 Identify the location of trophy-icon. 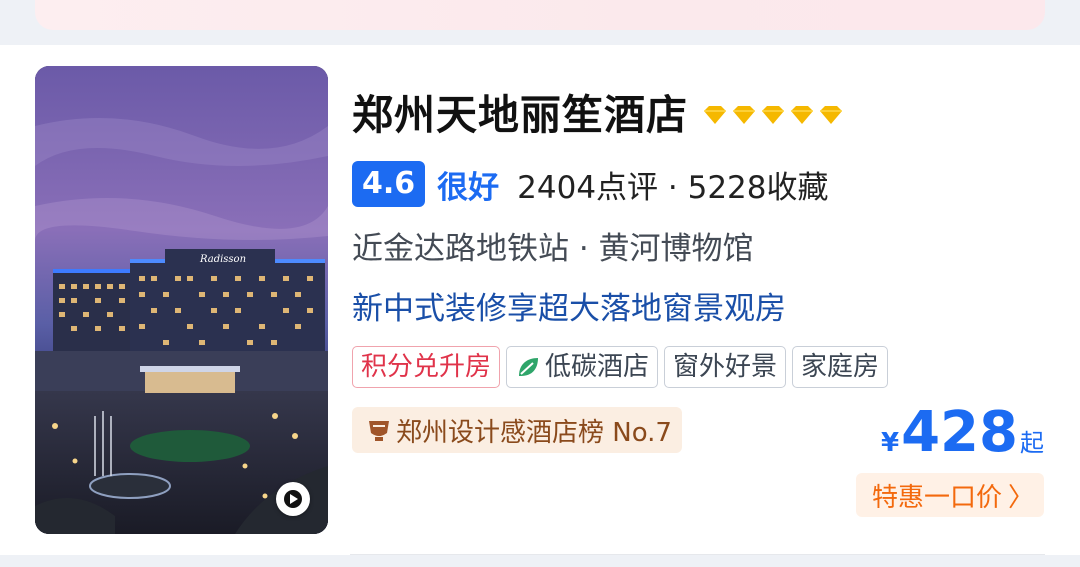
(379, 431).